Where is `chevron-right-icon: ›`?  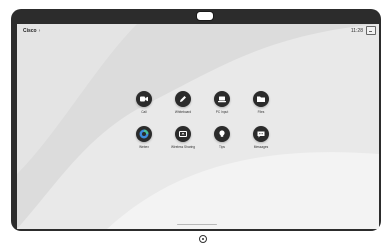 chevron-right-icon: › is located at coordinates (39, 31).